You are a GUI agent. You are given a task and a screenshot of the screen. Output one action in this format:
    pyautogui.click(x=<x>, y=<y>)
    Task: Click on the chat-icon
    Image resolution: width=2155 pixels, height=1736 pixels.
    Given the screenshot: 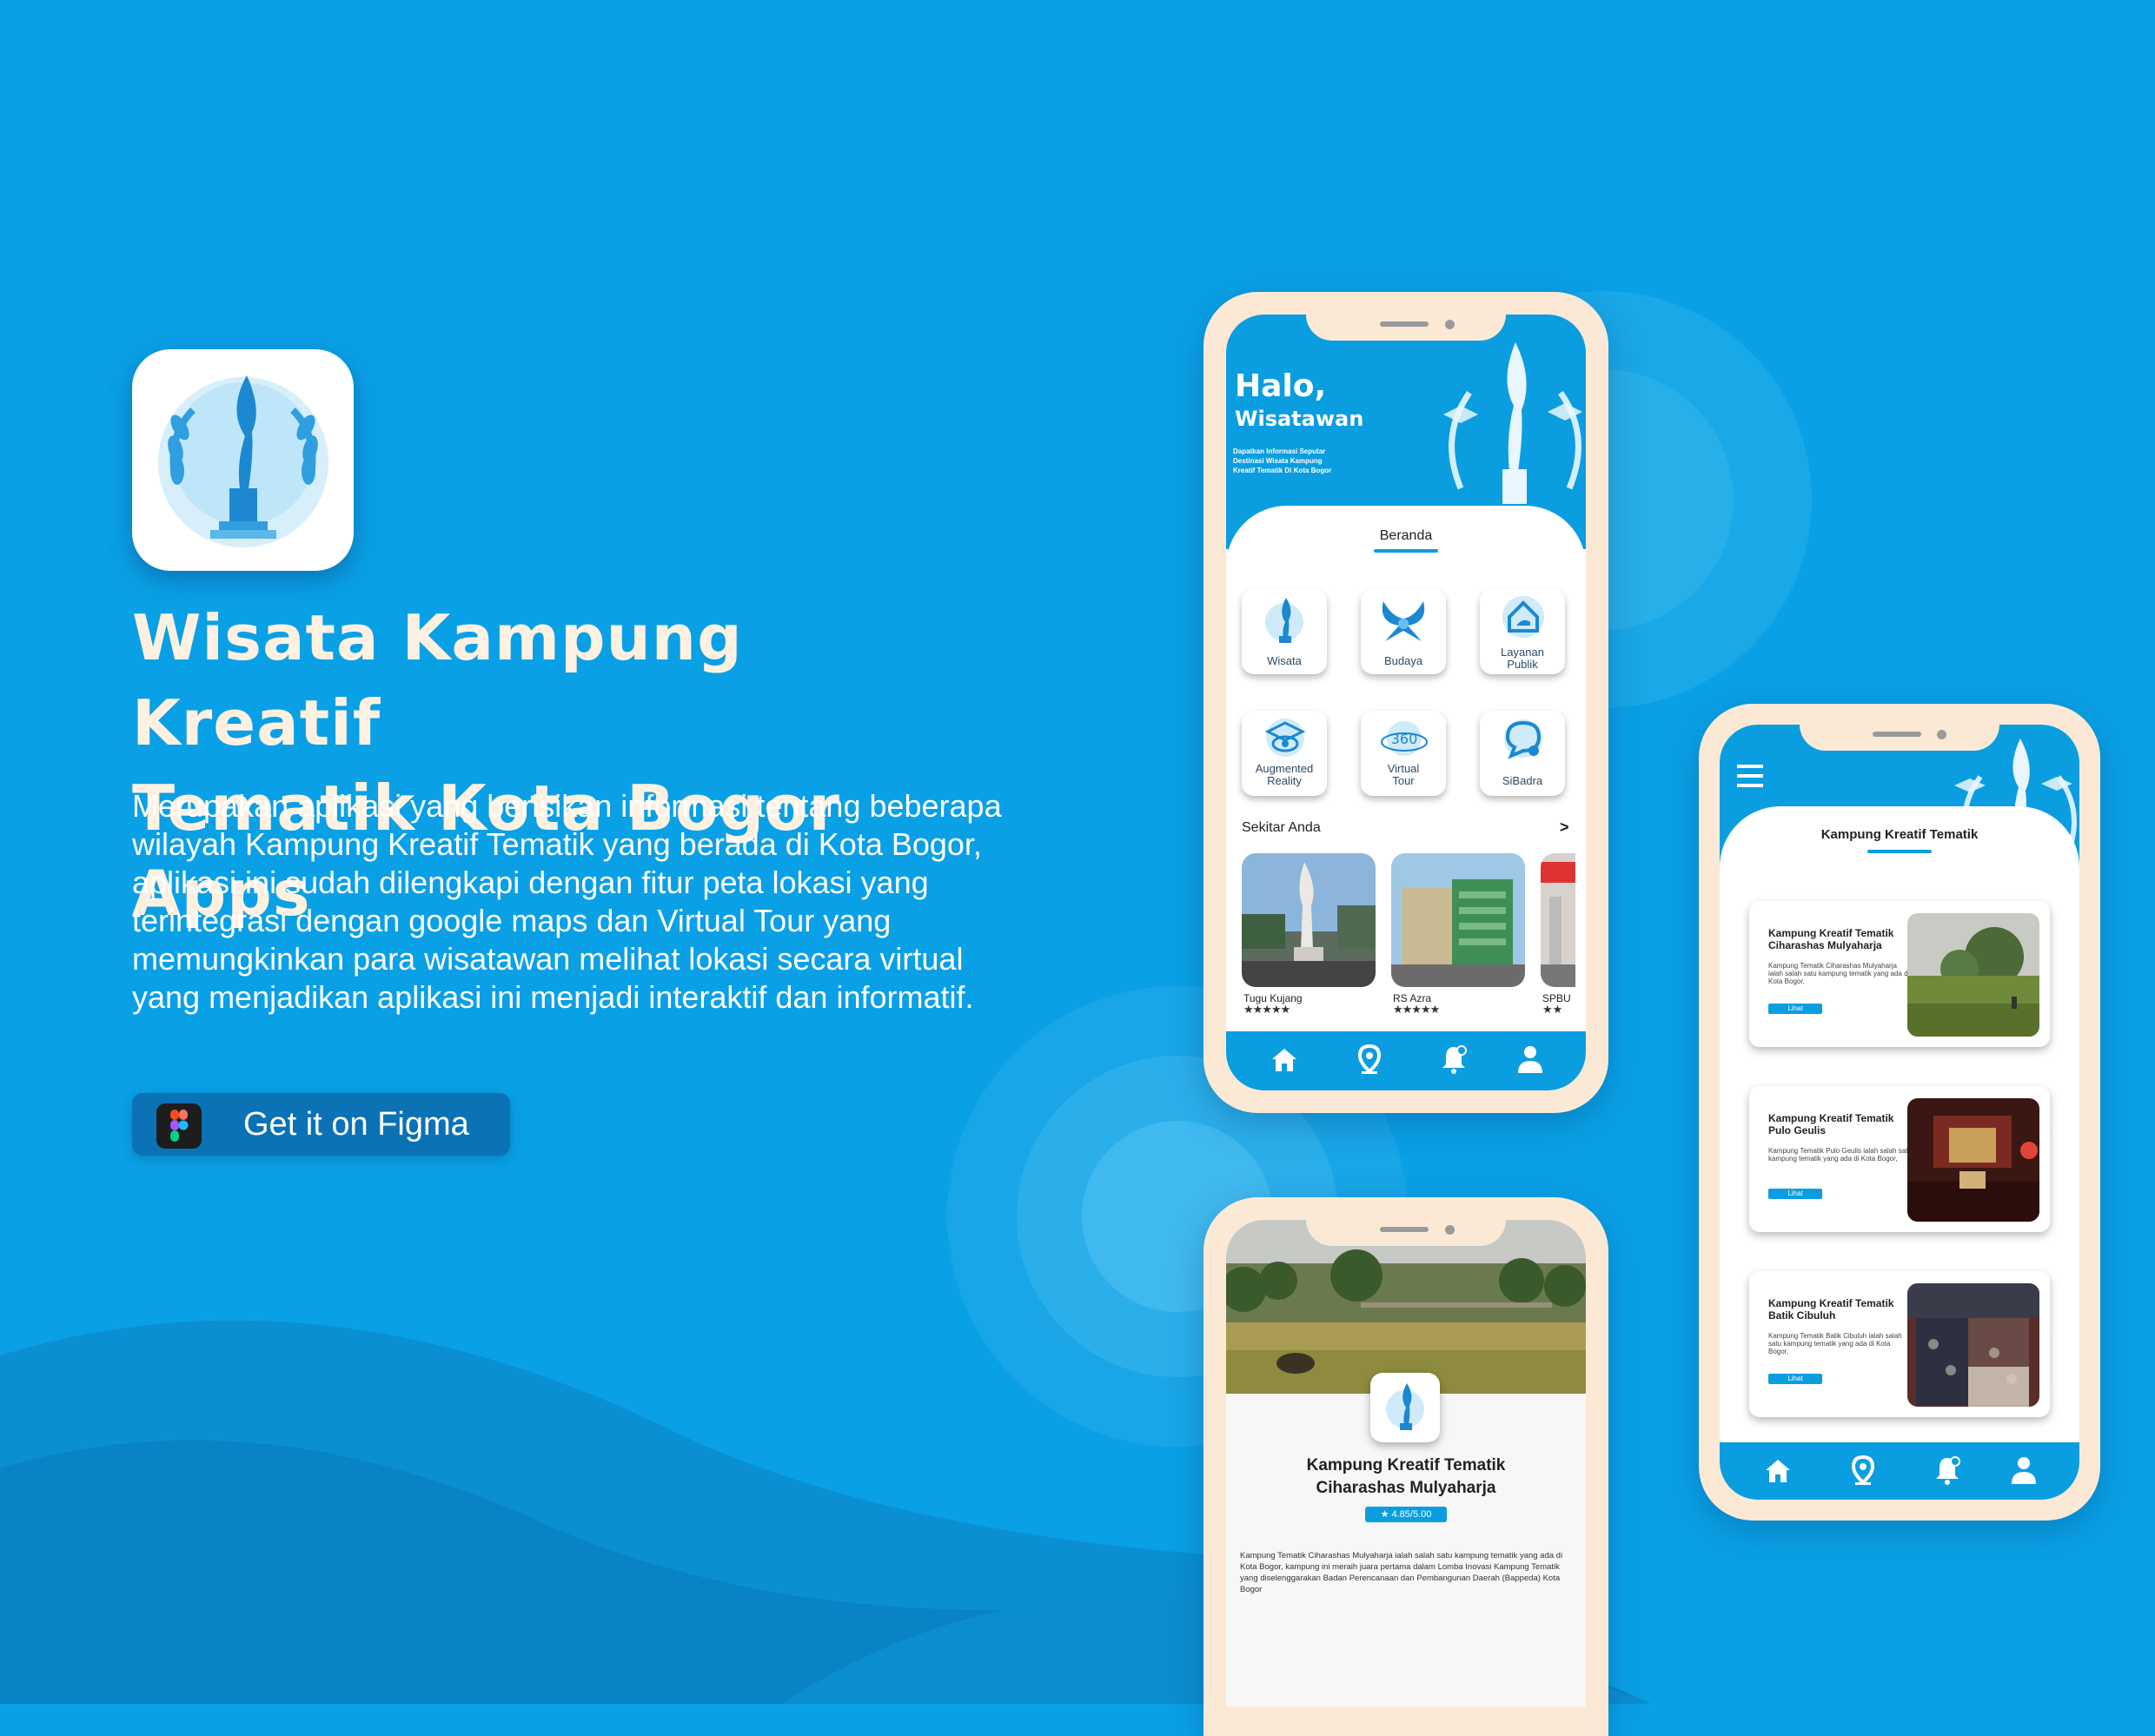 What is the action you would take?
    pyautogui.click(x=1523, y=739)
    